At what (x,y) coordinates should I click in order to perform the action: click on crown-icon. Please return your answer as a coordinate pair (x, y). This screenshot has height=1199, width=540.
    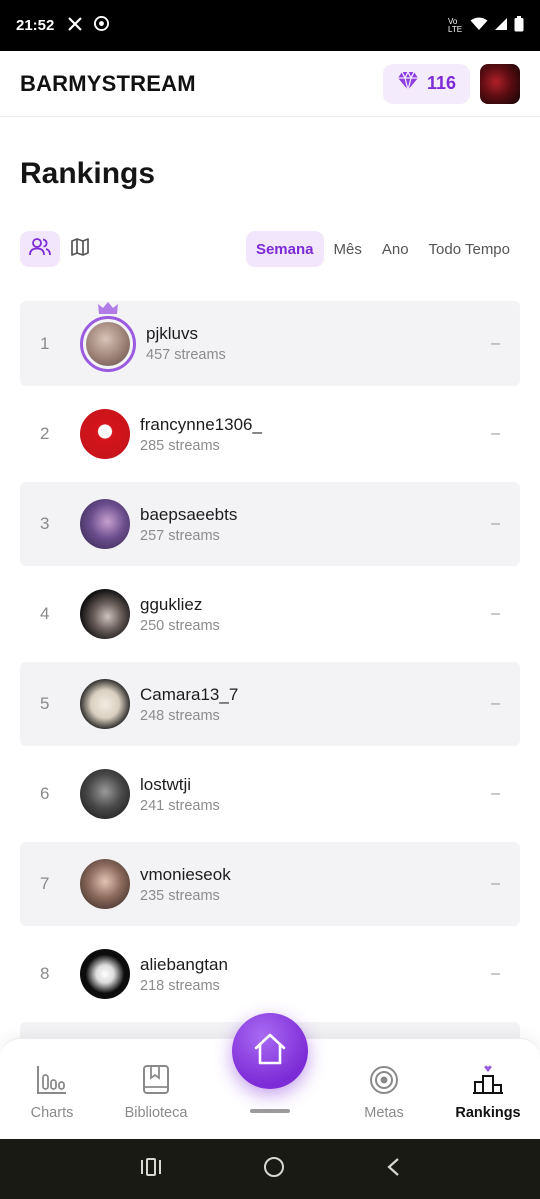
    Looking at the image, I should click on (108, 310).